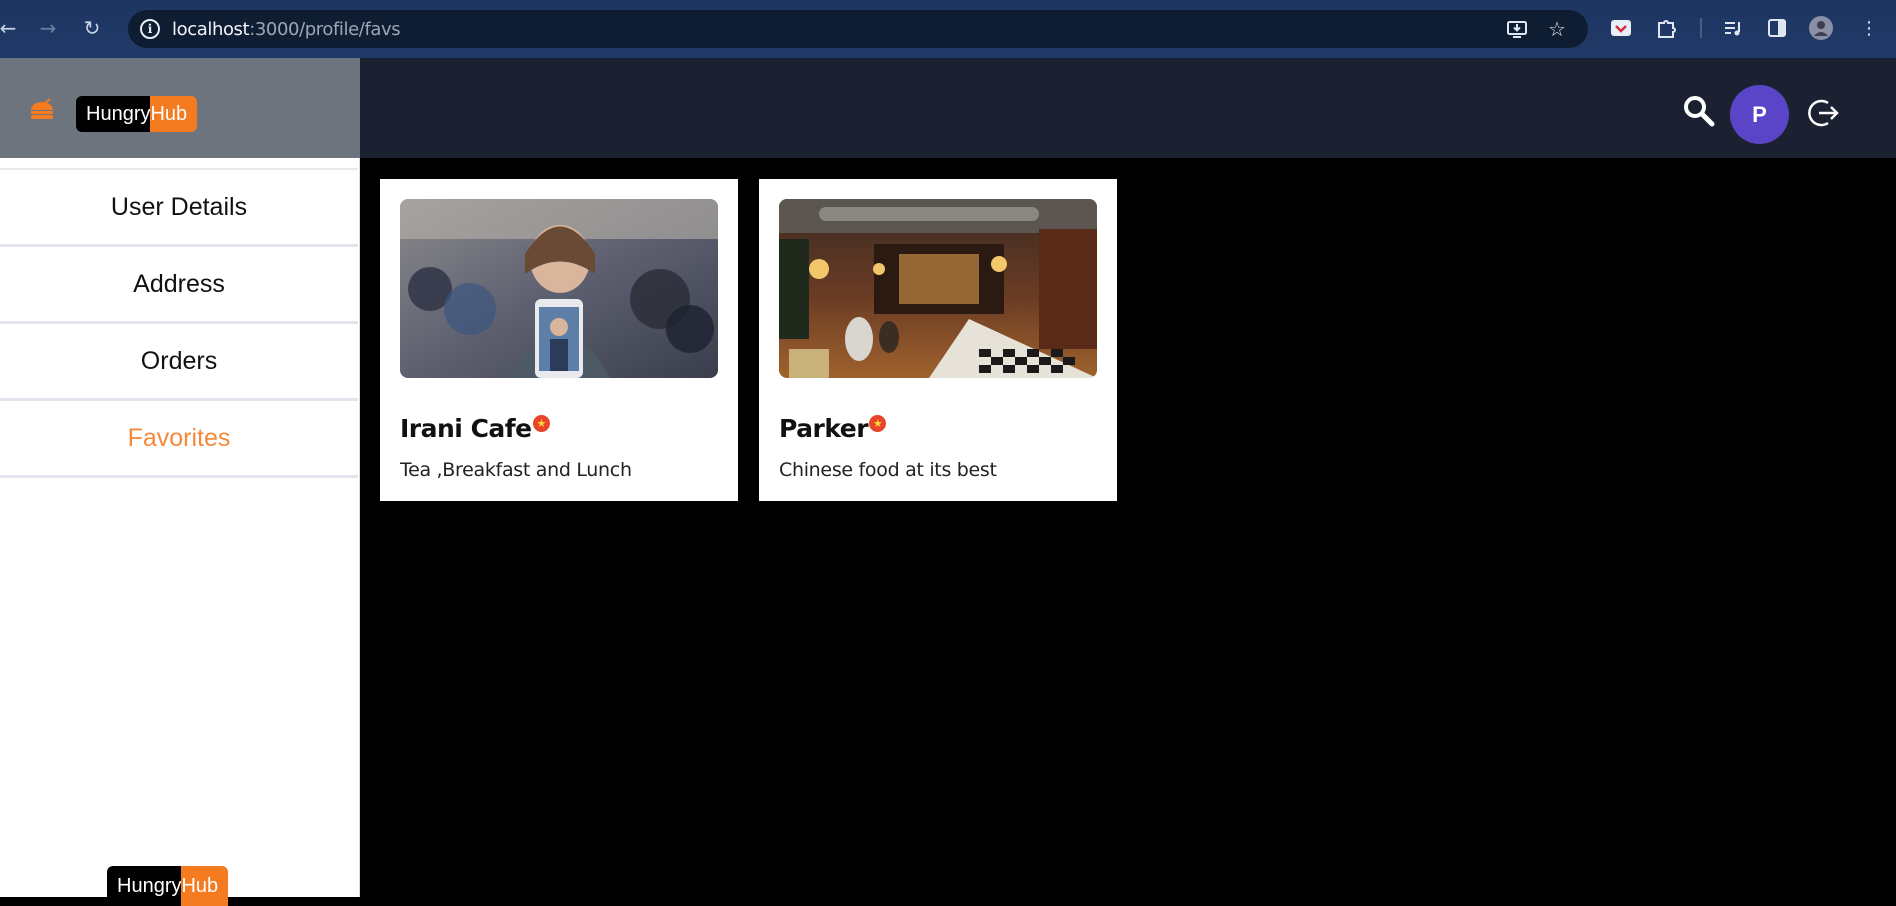 Image resolution: width=1896 pixels, height=906 pixels. I want to click on sidebar-item-label: Favorites, so click(179, 437).